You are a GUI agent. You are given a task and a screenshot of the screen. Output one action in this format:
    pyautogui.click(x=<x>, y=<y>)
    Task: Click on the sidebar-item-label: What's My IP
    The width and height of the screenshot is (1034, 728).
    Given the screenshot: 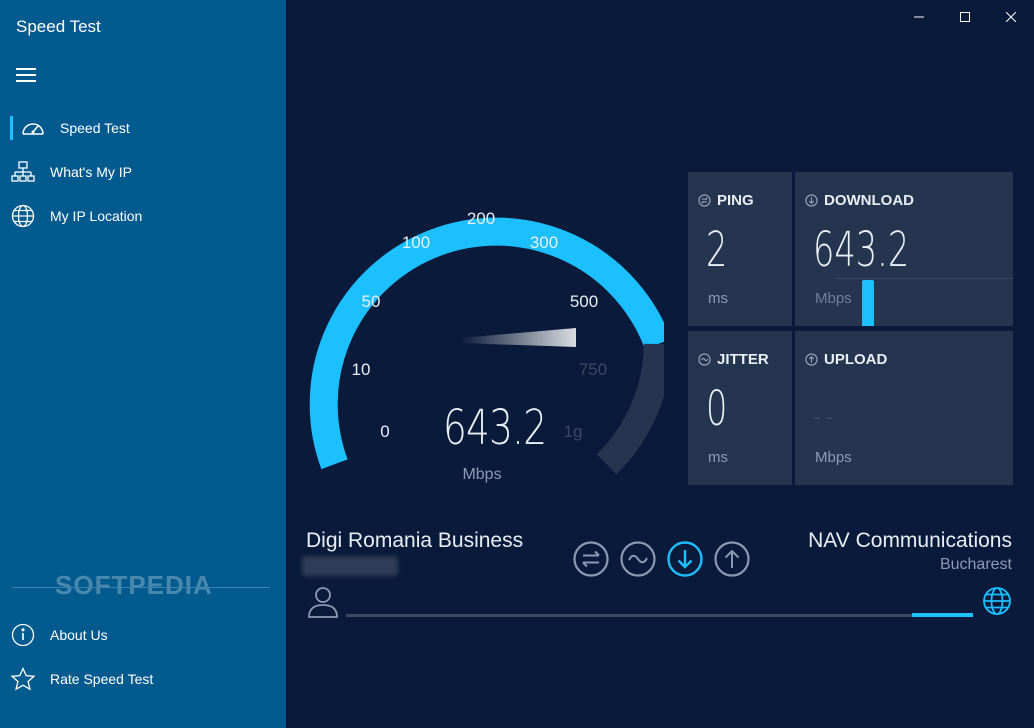 What is the action you would take?
    pyautogui.click(x=91, y=172)
    